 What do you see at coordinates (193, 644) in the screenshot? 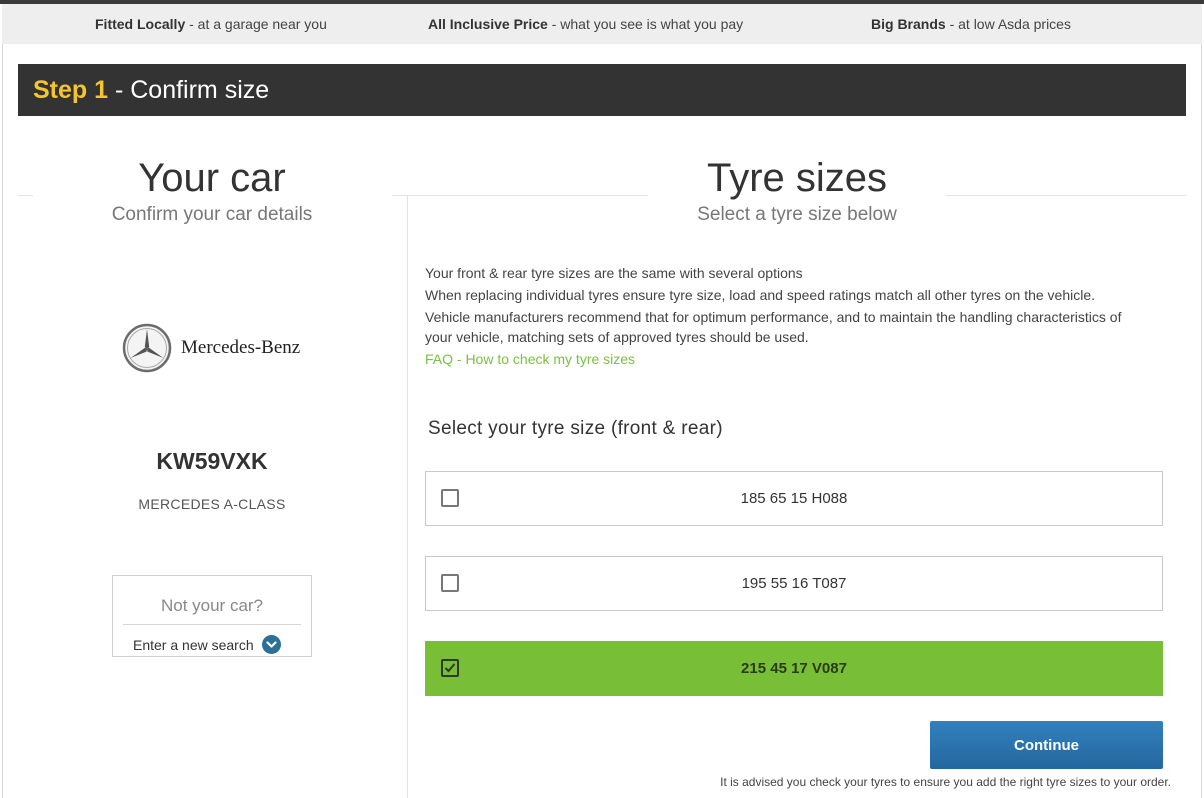
I see `new-search-label: Enter a new search` at bounding box center [193, 644].